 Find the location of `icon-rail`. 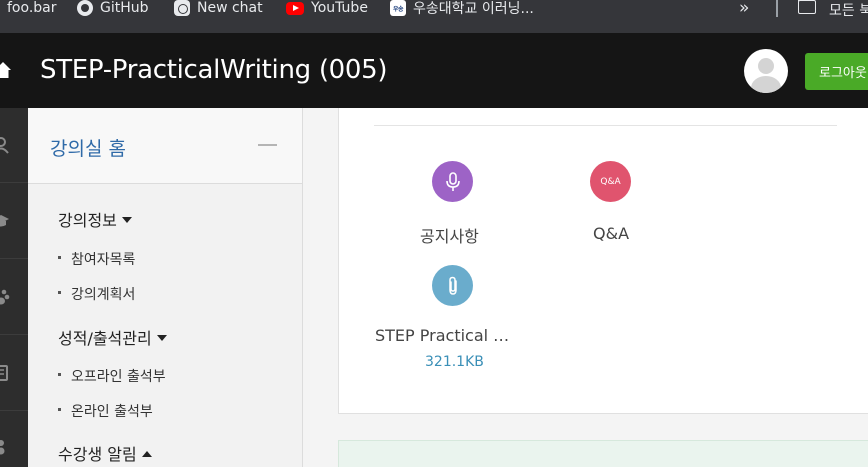

icon-rail is located at coordinates (14, 287).